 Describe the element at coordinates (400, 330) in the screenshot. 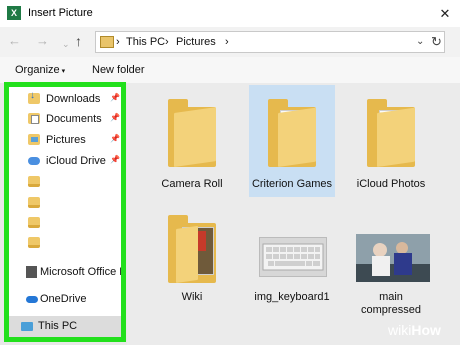

I see `watermark-prefix: wiki` at that location.